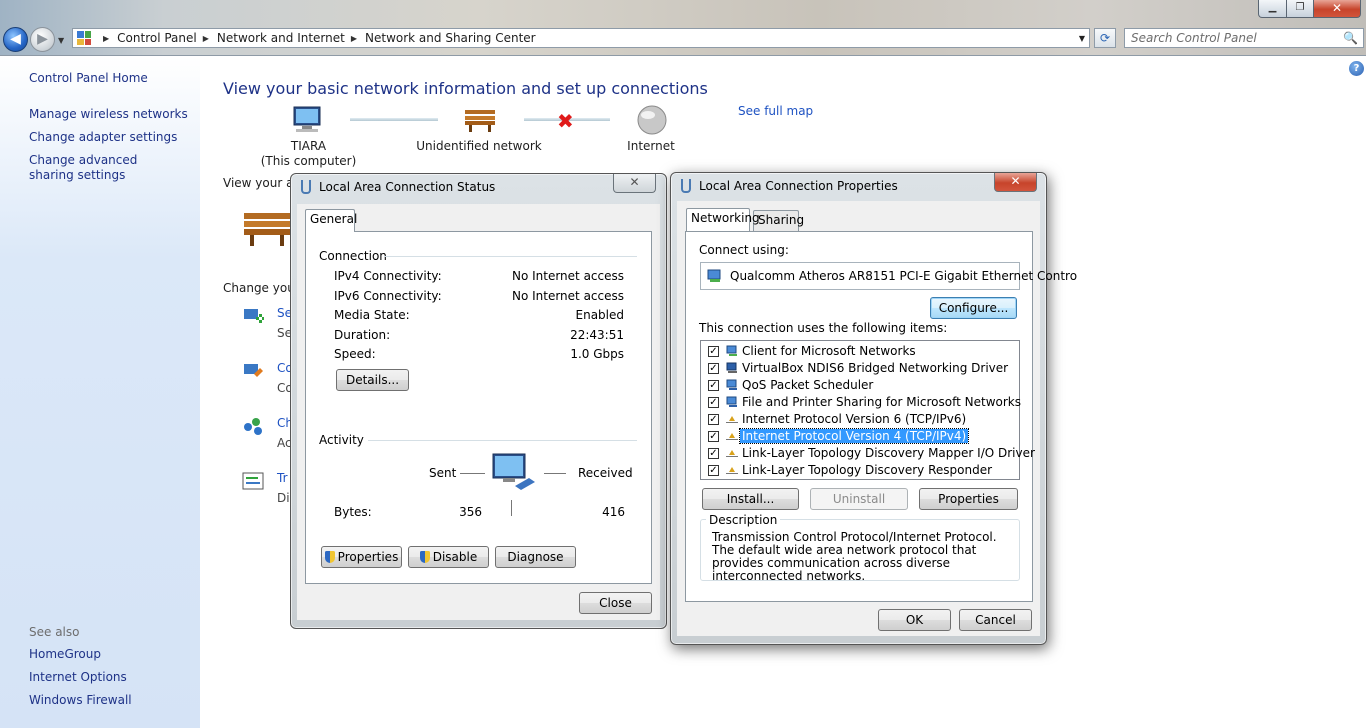 The image size is (1366, 728). I want to click on bytes-label: Bytes:, so click(353, 512).